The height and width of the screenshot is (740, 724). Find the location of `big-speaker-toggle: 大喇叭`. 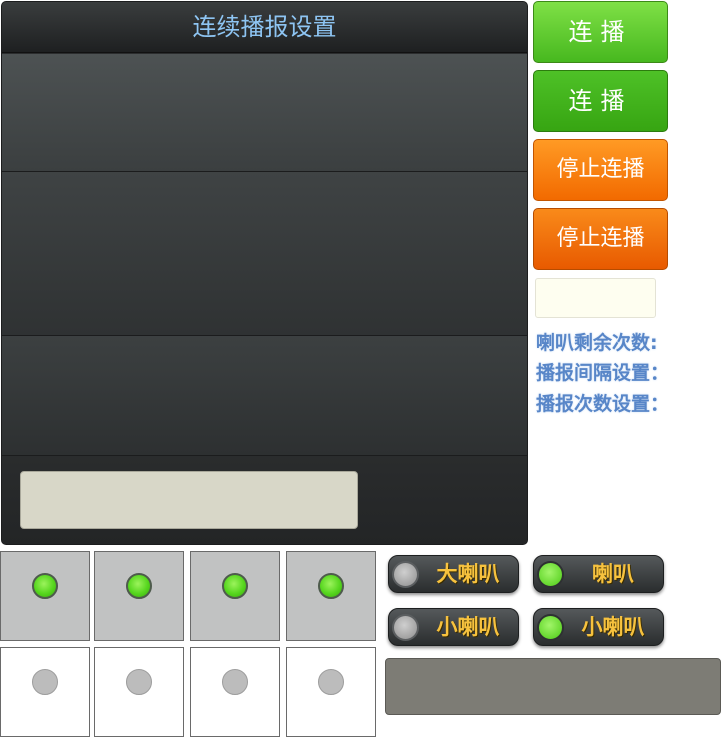

big-speaker-toggle: 大喇叭 is located at coordinates (453, 574).